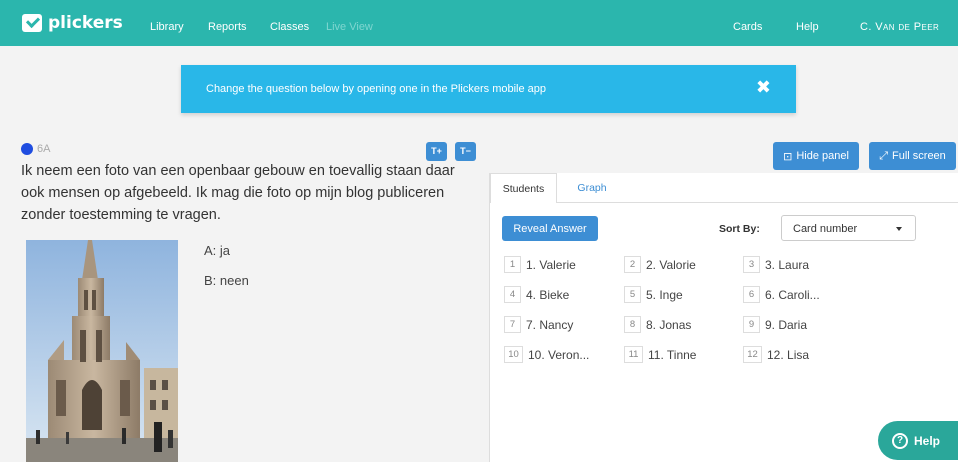  I want to click on student-item: 8 8. Jonas, so click(657, 324).